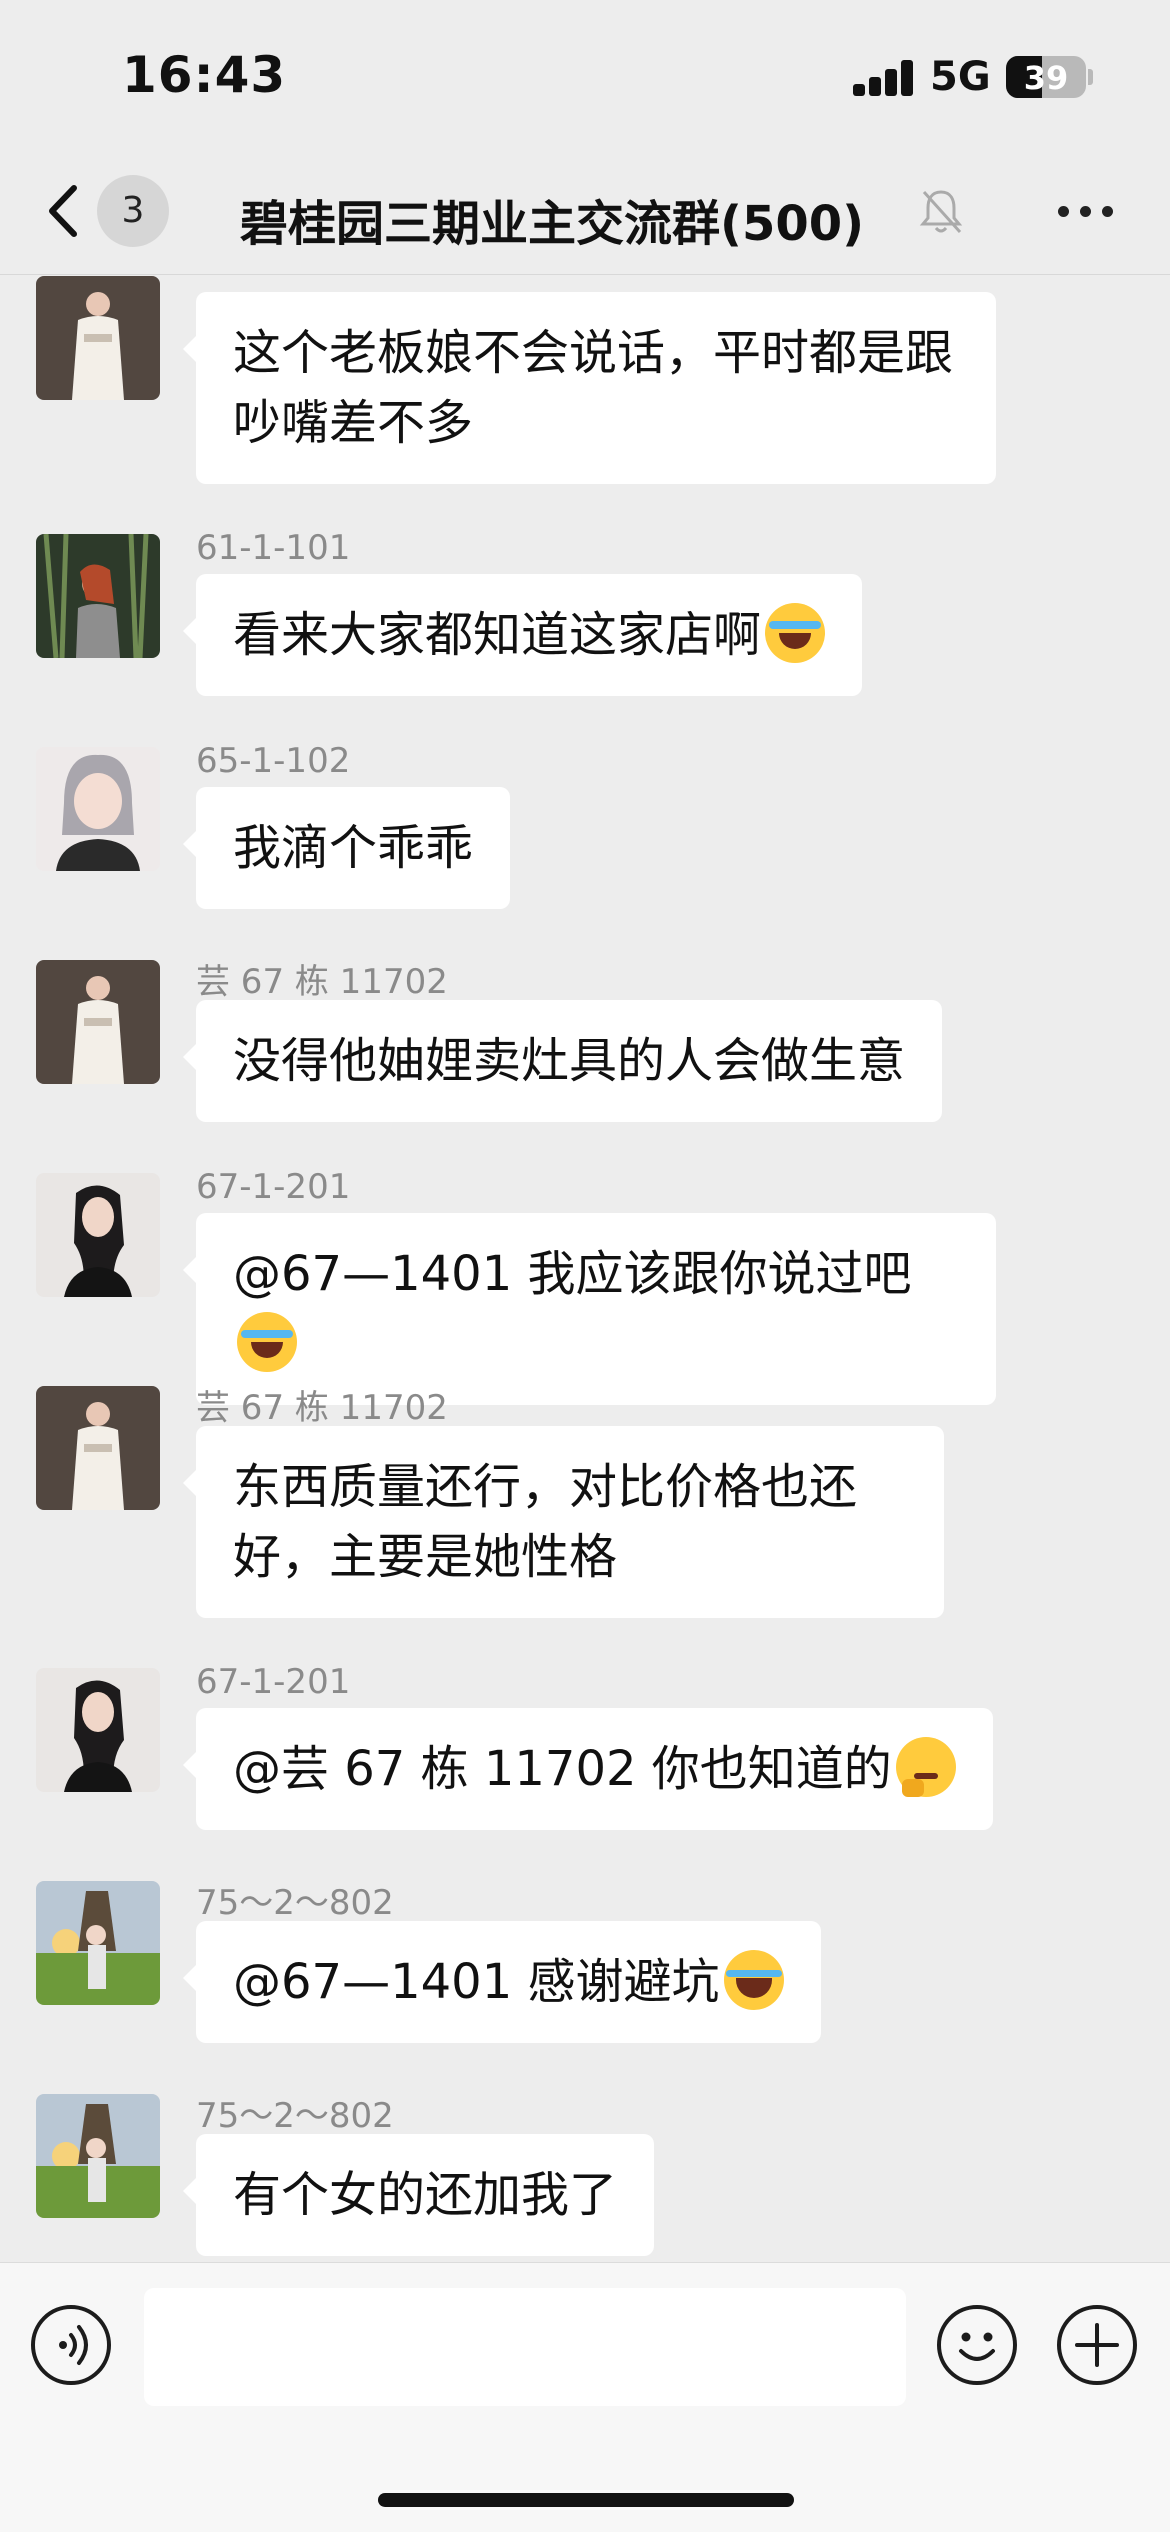 This screenshot has height=2532, width=1170. What do you see at coordinates (476, 1982) in the screenshot?
I see `message-text: @67—1401 感谢避坑` at bounding box center [476, 1982].